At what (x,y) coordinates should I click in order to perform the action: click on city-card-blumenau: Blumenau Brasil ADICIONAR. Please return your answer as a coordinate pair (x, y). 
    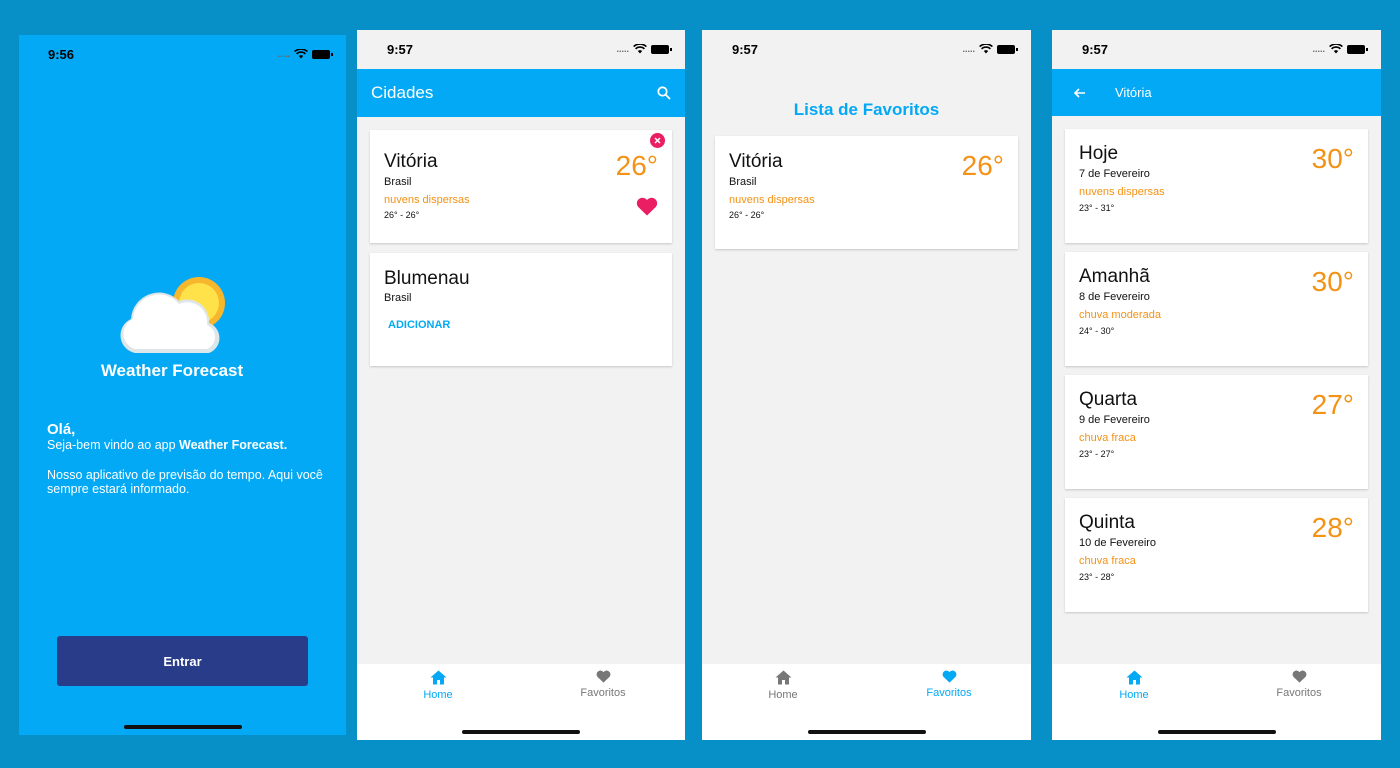
    Looking at the image, I should click on (521, 309).